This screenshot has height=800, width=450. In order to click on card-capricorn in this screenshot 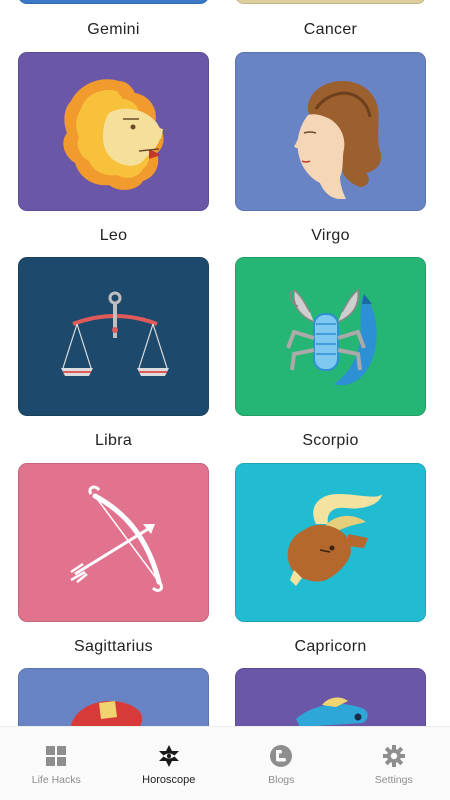, I will do `click(330, 542)`.